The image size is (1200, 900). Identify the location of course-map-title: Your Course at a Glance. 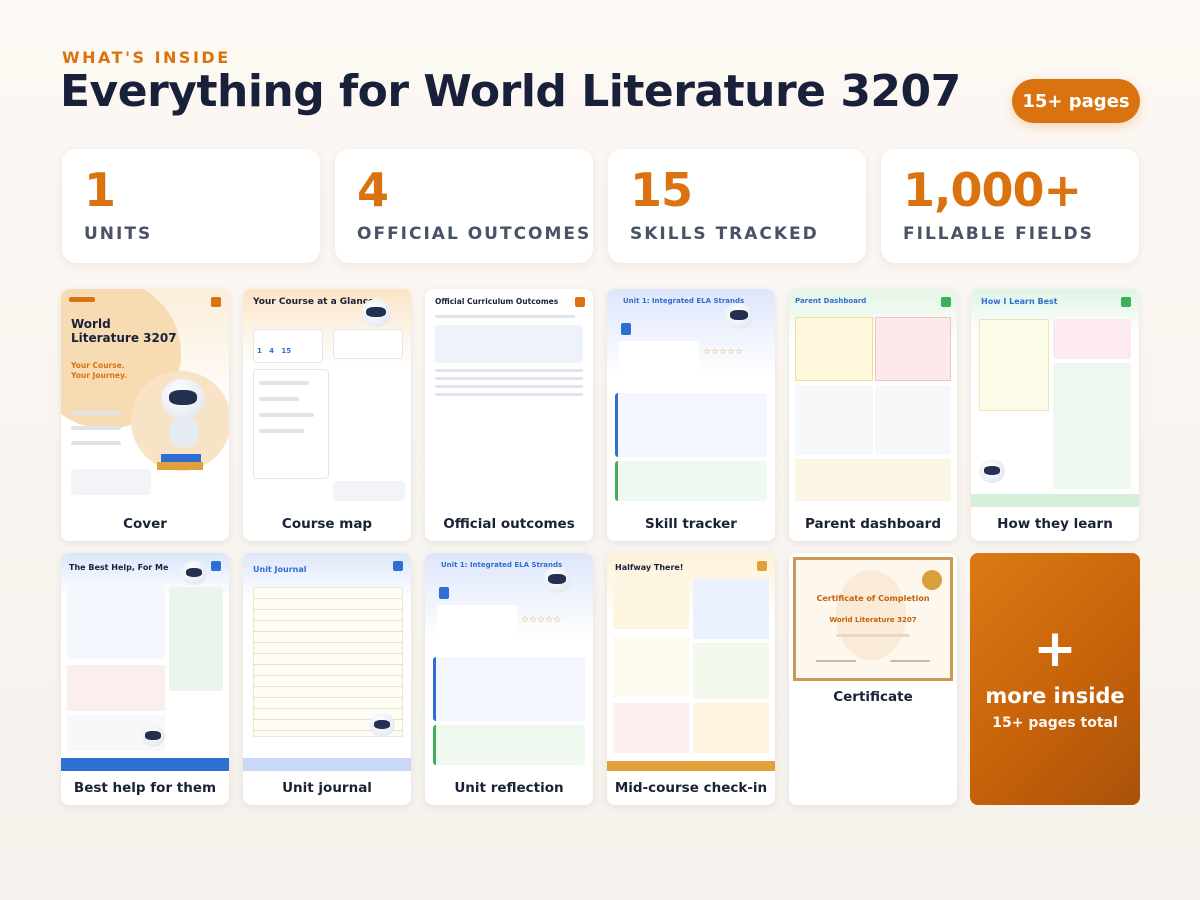
(314, 302).